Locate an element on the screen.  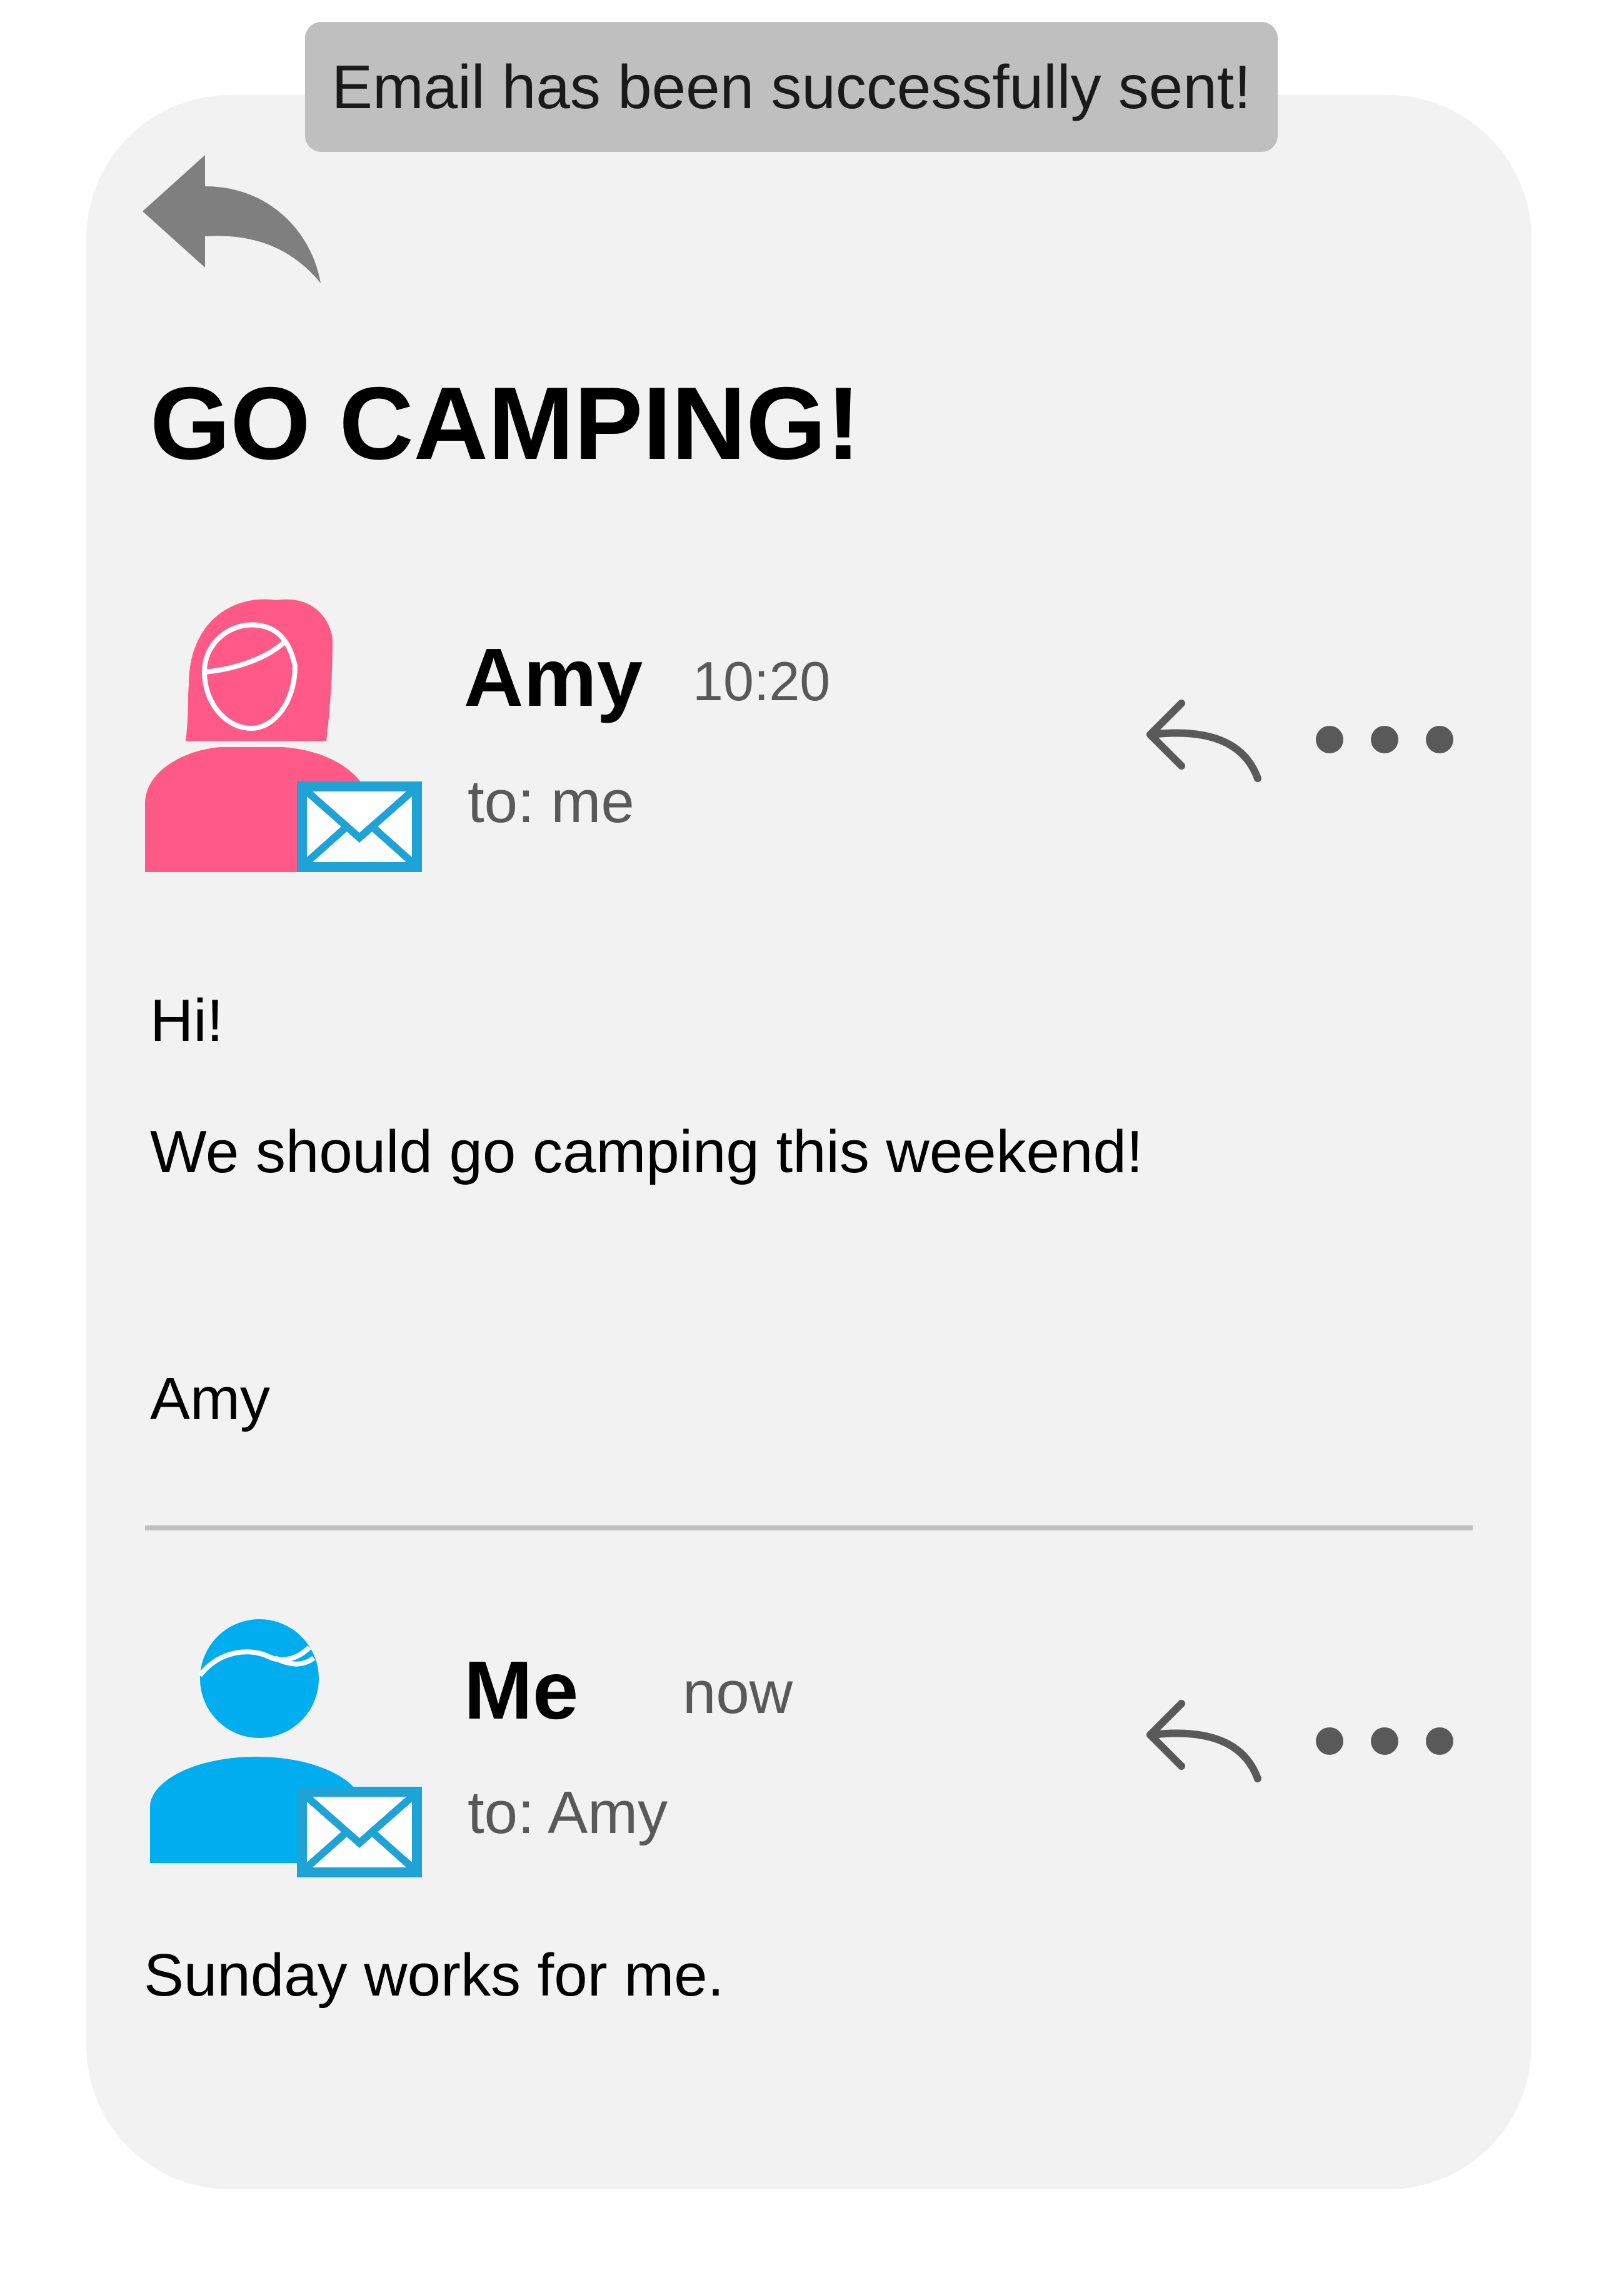
message-signature: Amy is located at coordinates (210, 1398).